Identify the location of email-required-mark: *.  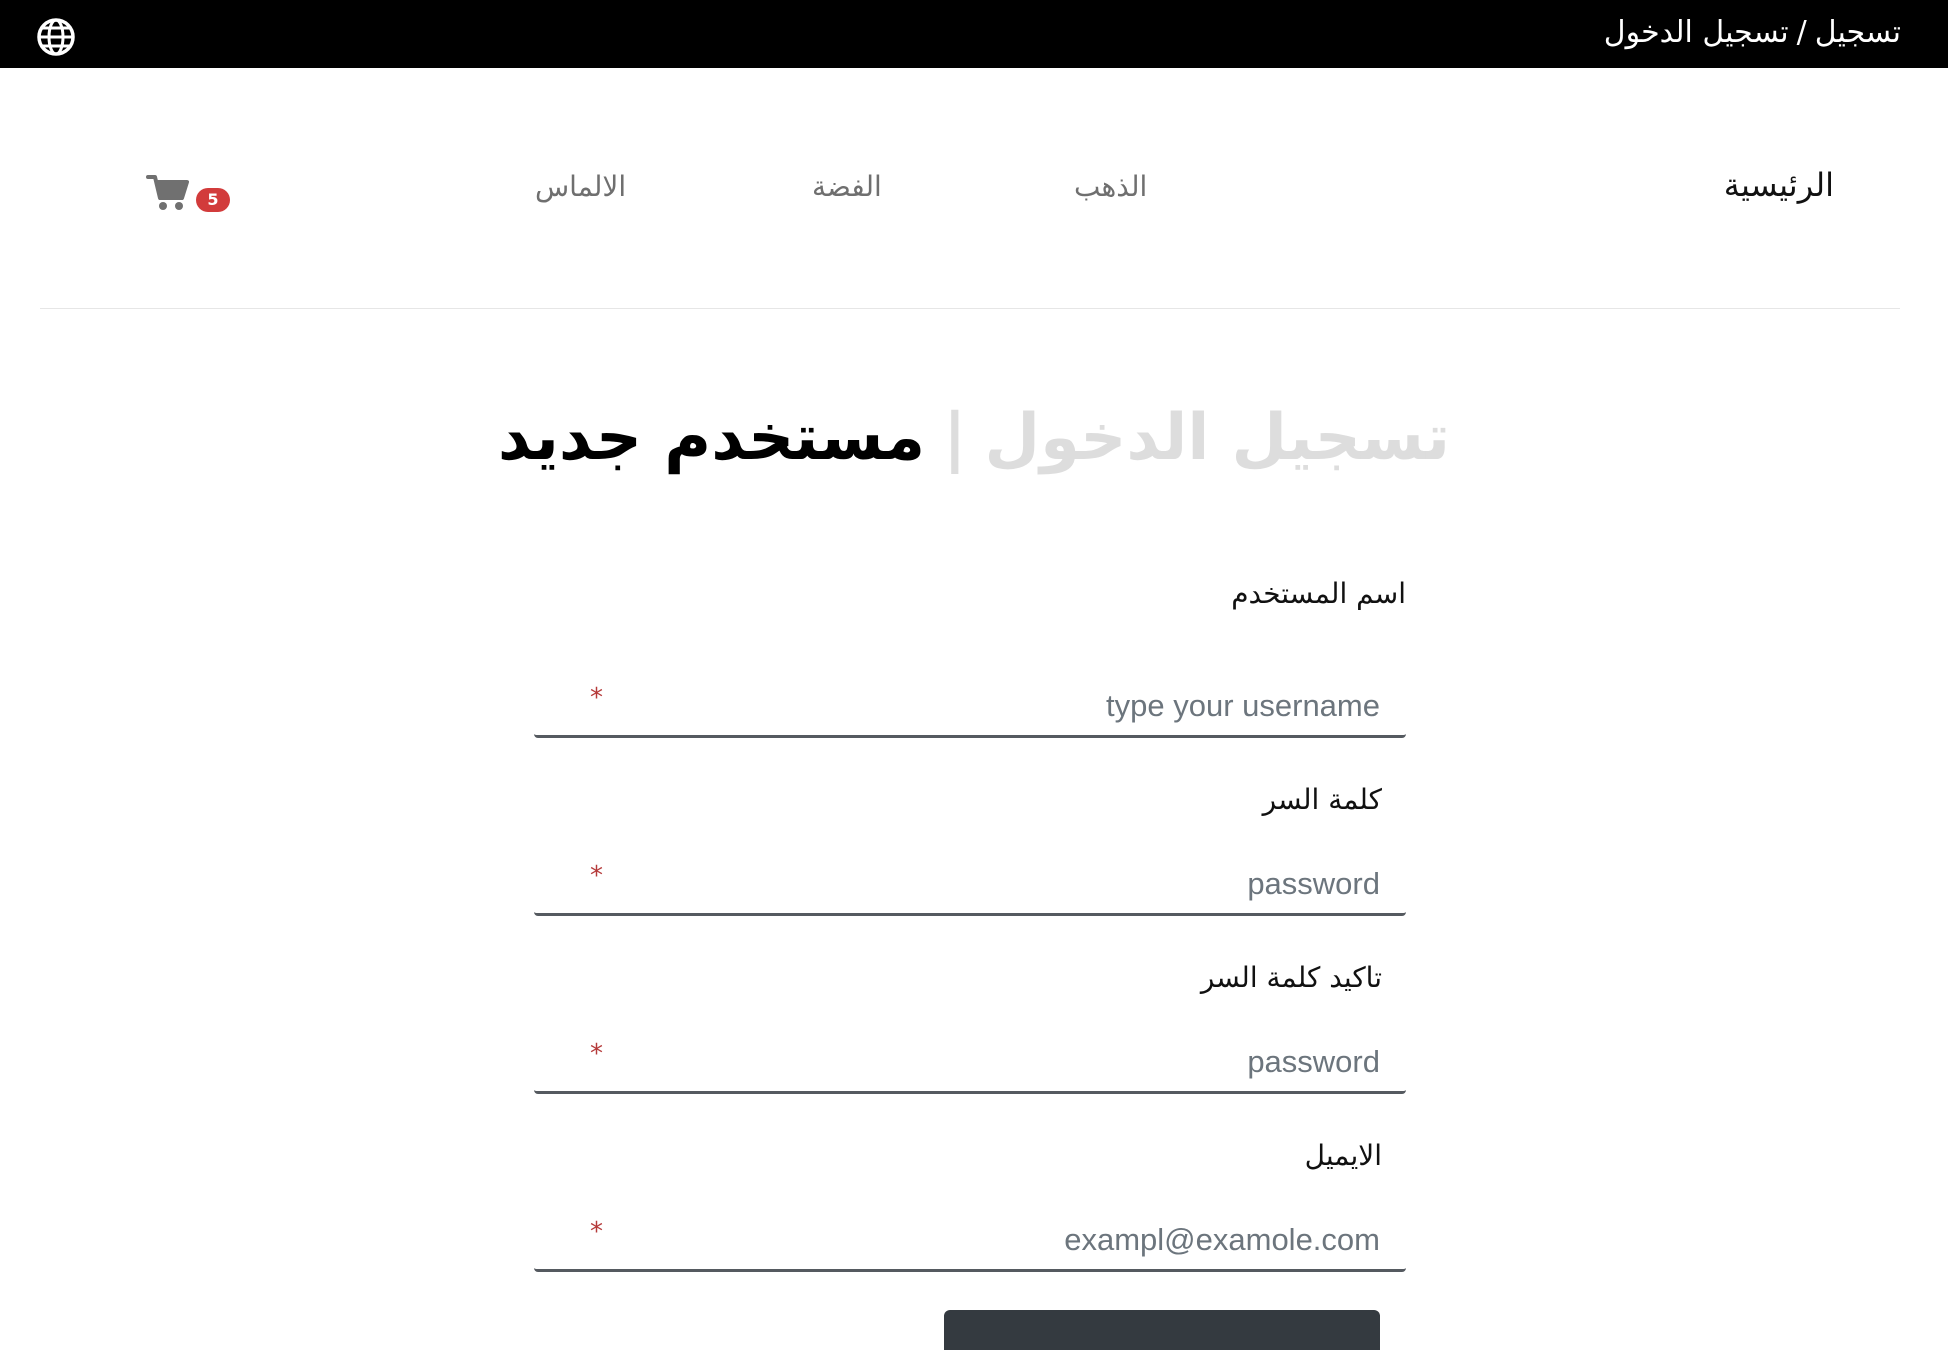
(596, 1232).